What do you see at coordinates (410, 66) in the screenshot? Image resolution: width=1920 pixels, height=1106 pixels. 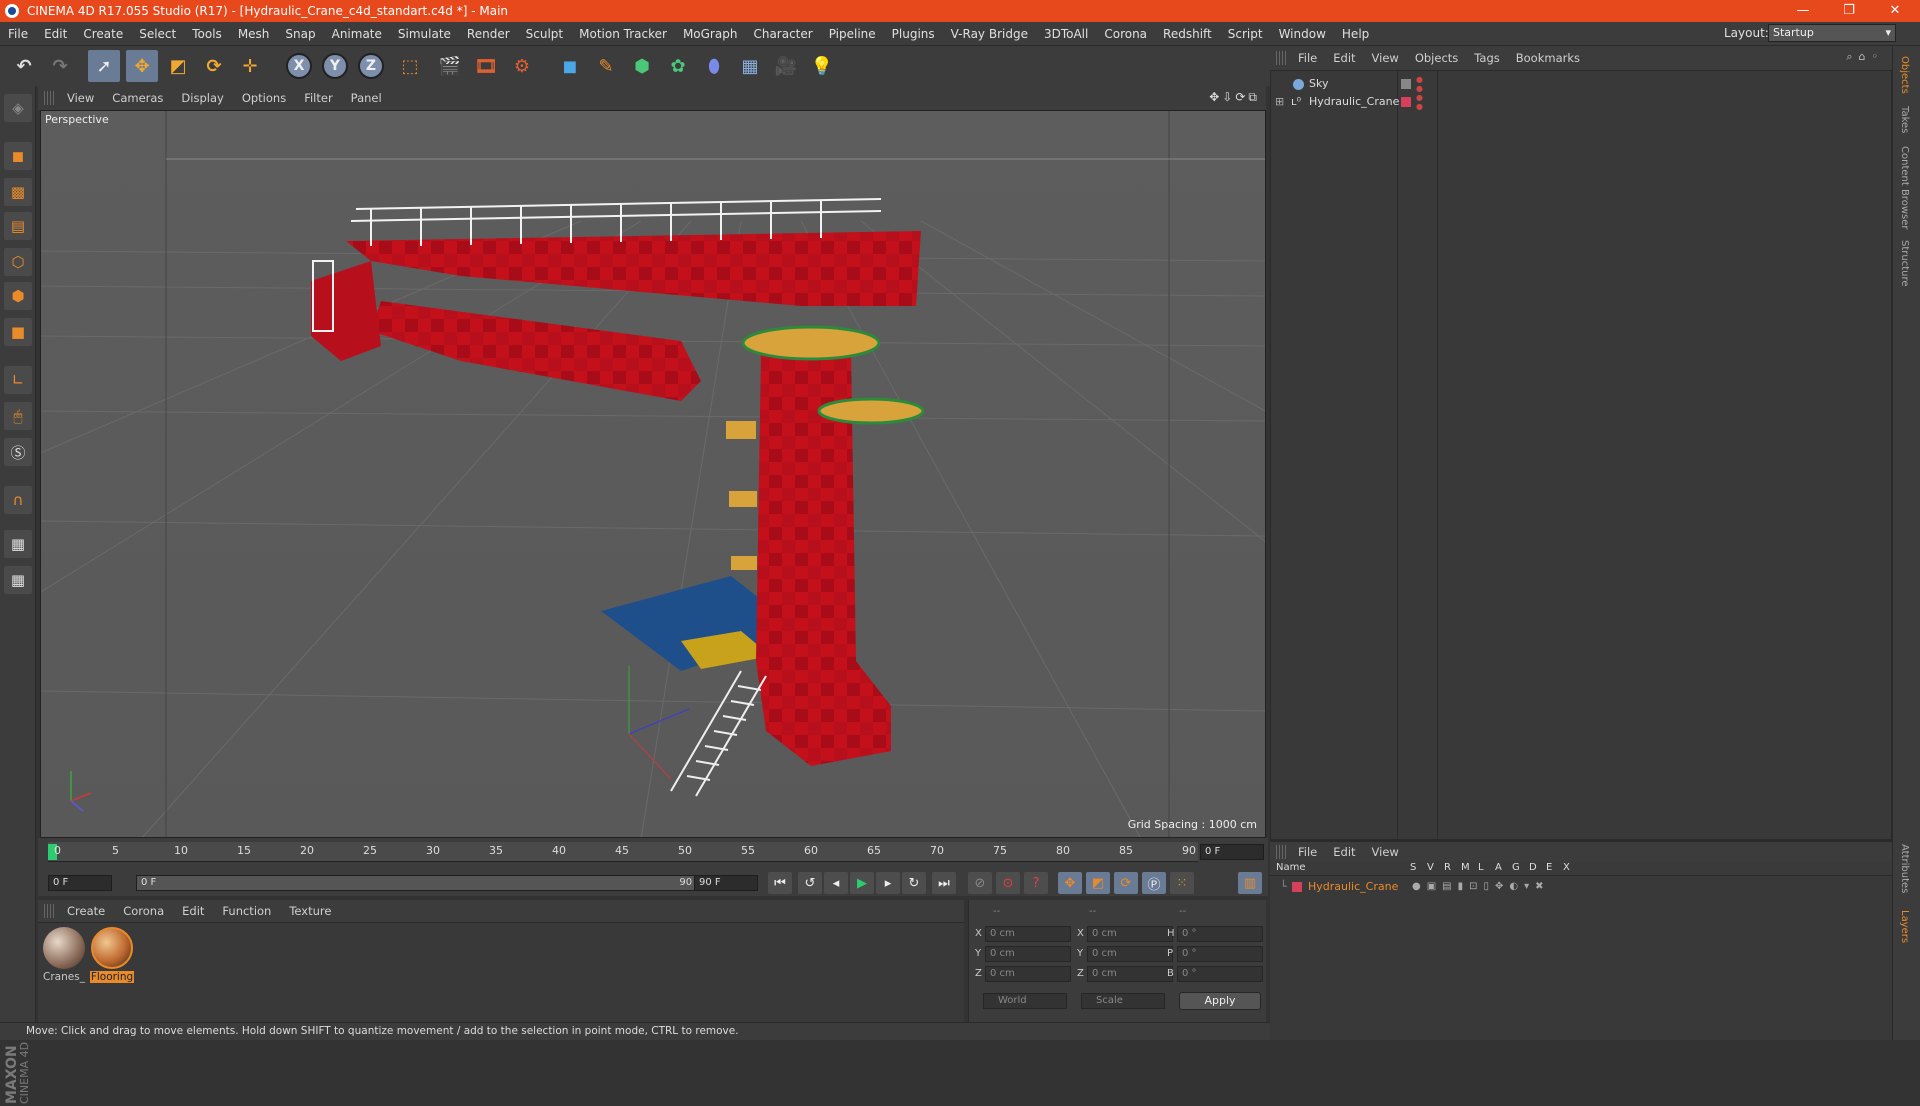 I see `coordinate-system-icon: ⬚` at bounding box center [410, 66].